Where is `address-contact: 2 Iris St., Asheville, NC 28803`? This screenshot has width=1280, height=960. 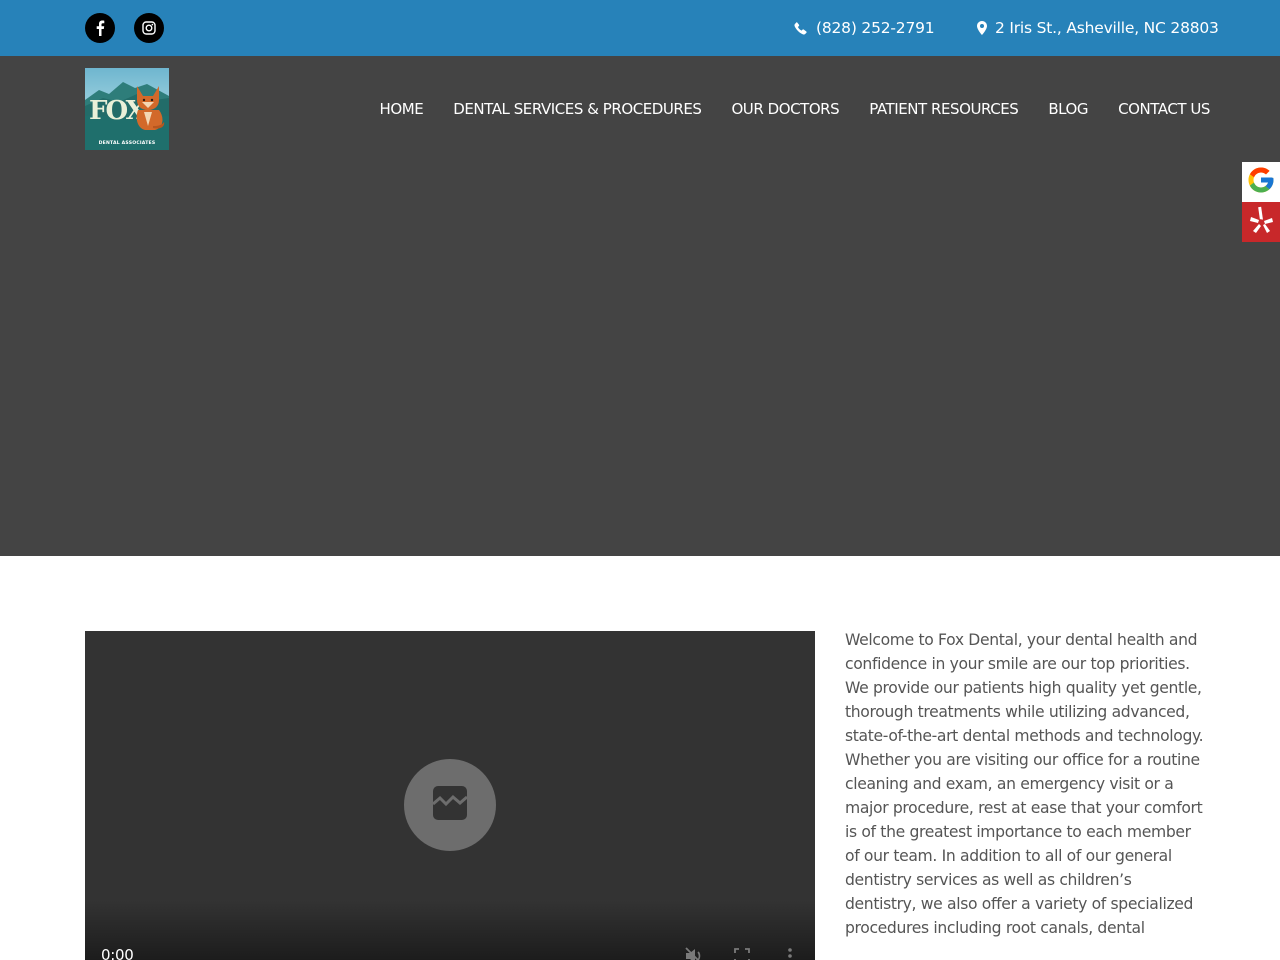
address-contact: 2 Iris St., Asheville, NC 28803 is located at coordinates (1098, 28).